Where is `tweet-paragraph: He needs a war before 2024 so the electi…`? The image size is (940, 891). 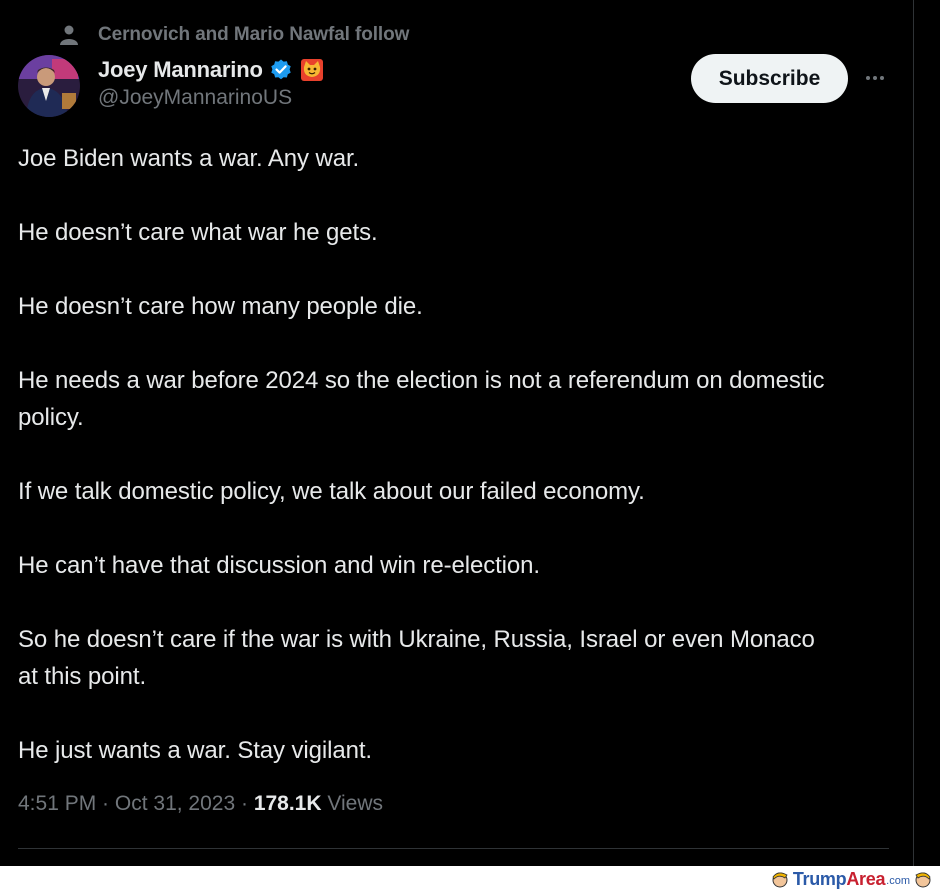
tweet-paragraph: He needs a war before 2024 so the electi… is located at coordinates (421, 399).